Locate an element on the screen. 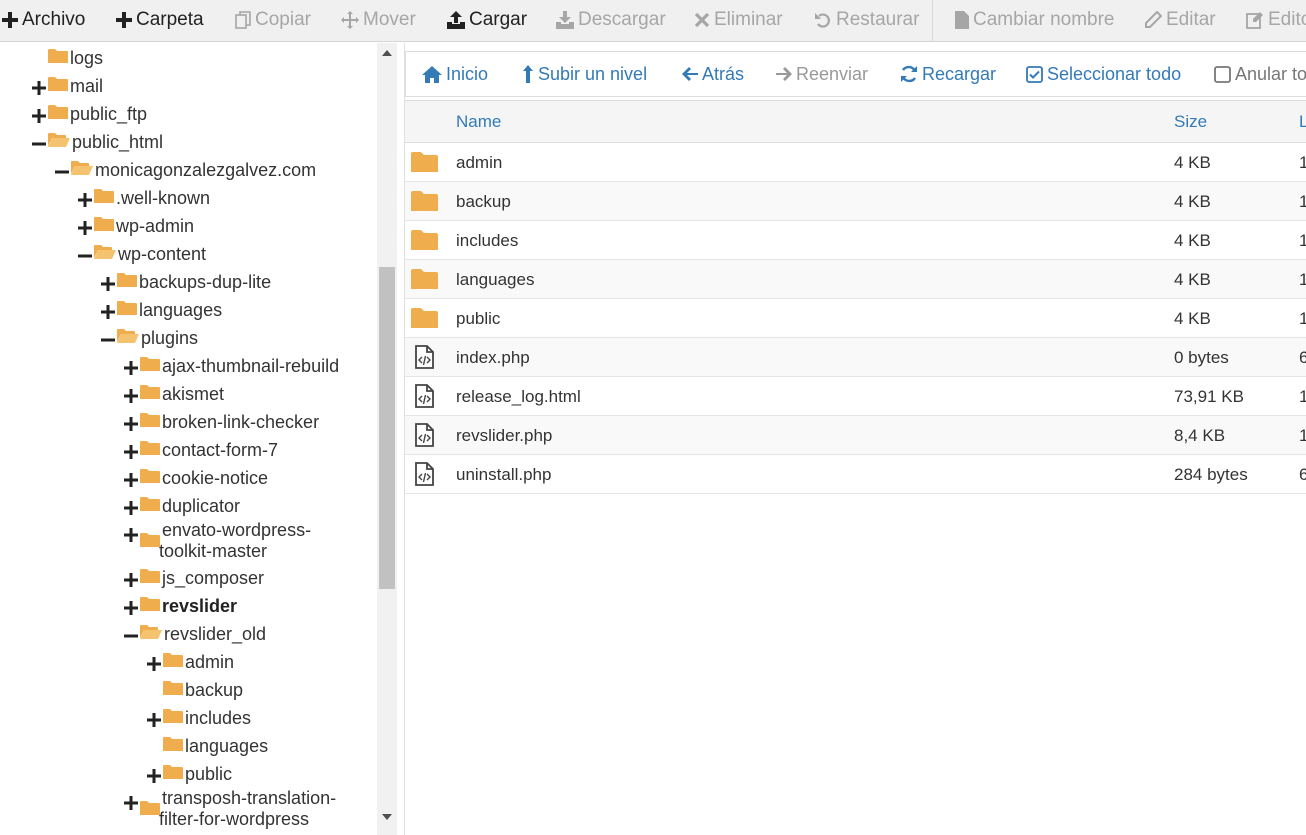  tree-item: monicagonzalezgalvez.com is located at coordinates (185, 170).